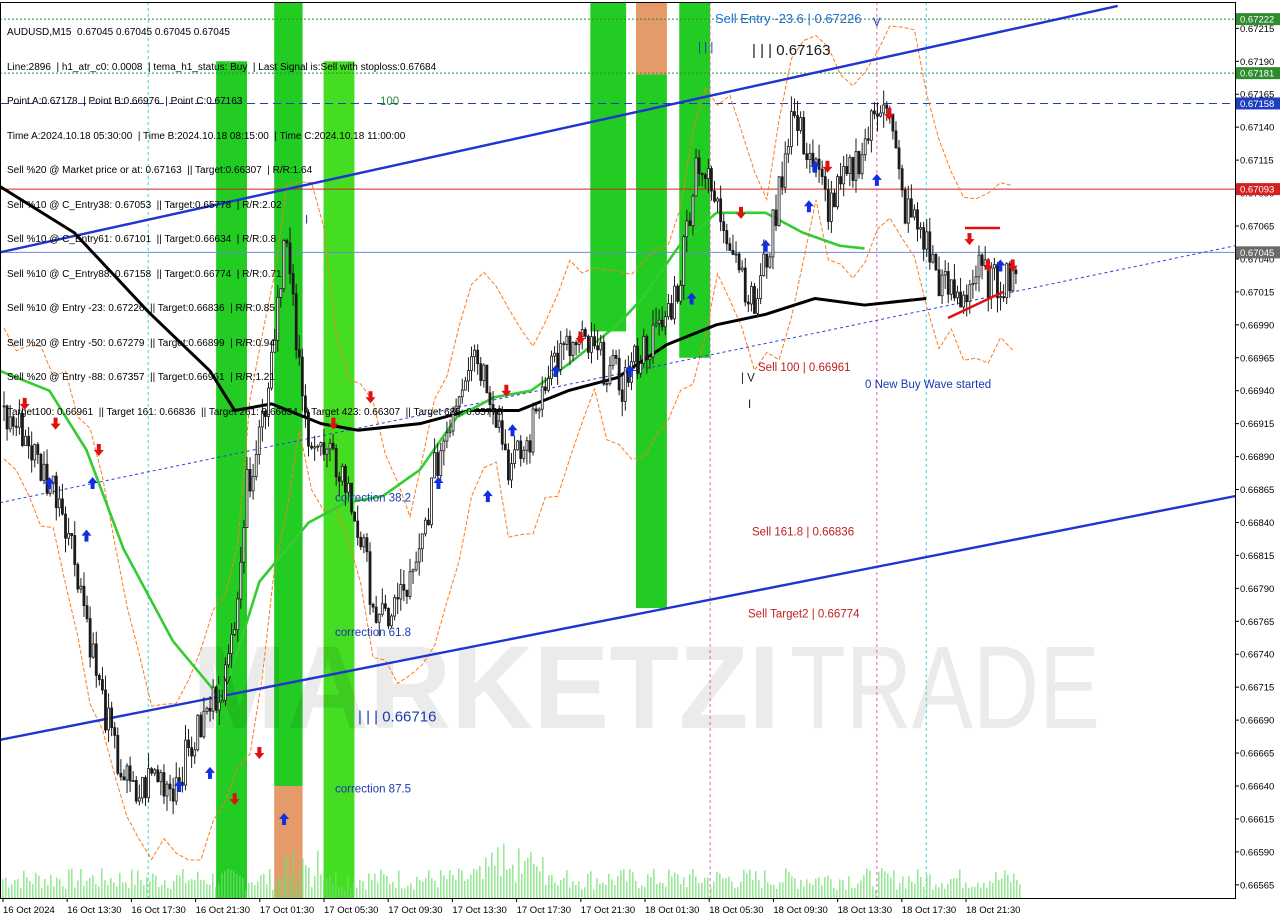 The height and width of the screenshot is (920, 1280). What do you see at coordinates (865, 910) in the screenshot?
I see `time-tick-label: 18 Oct 13:30` at bounding box center [865, 910].